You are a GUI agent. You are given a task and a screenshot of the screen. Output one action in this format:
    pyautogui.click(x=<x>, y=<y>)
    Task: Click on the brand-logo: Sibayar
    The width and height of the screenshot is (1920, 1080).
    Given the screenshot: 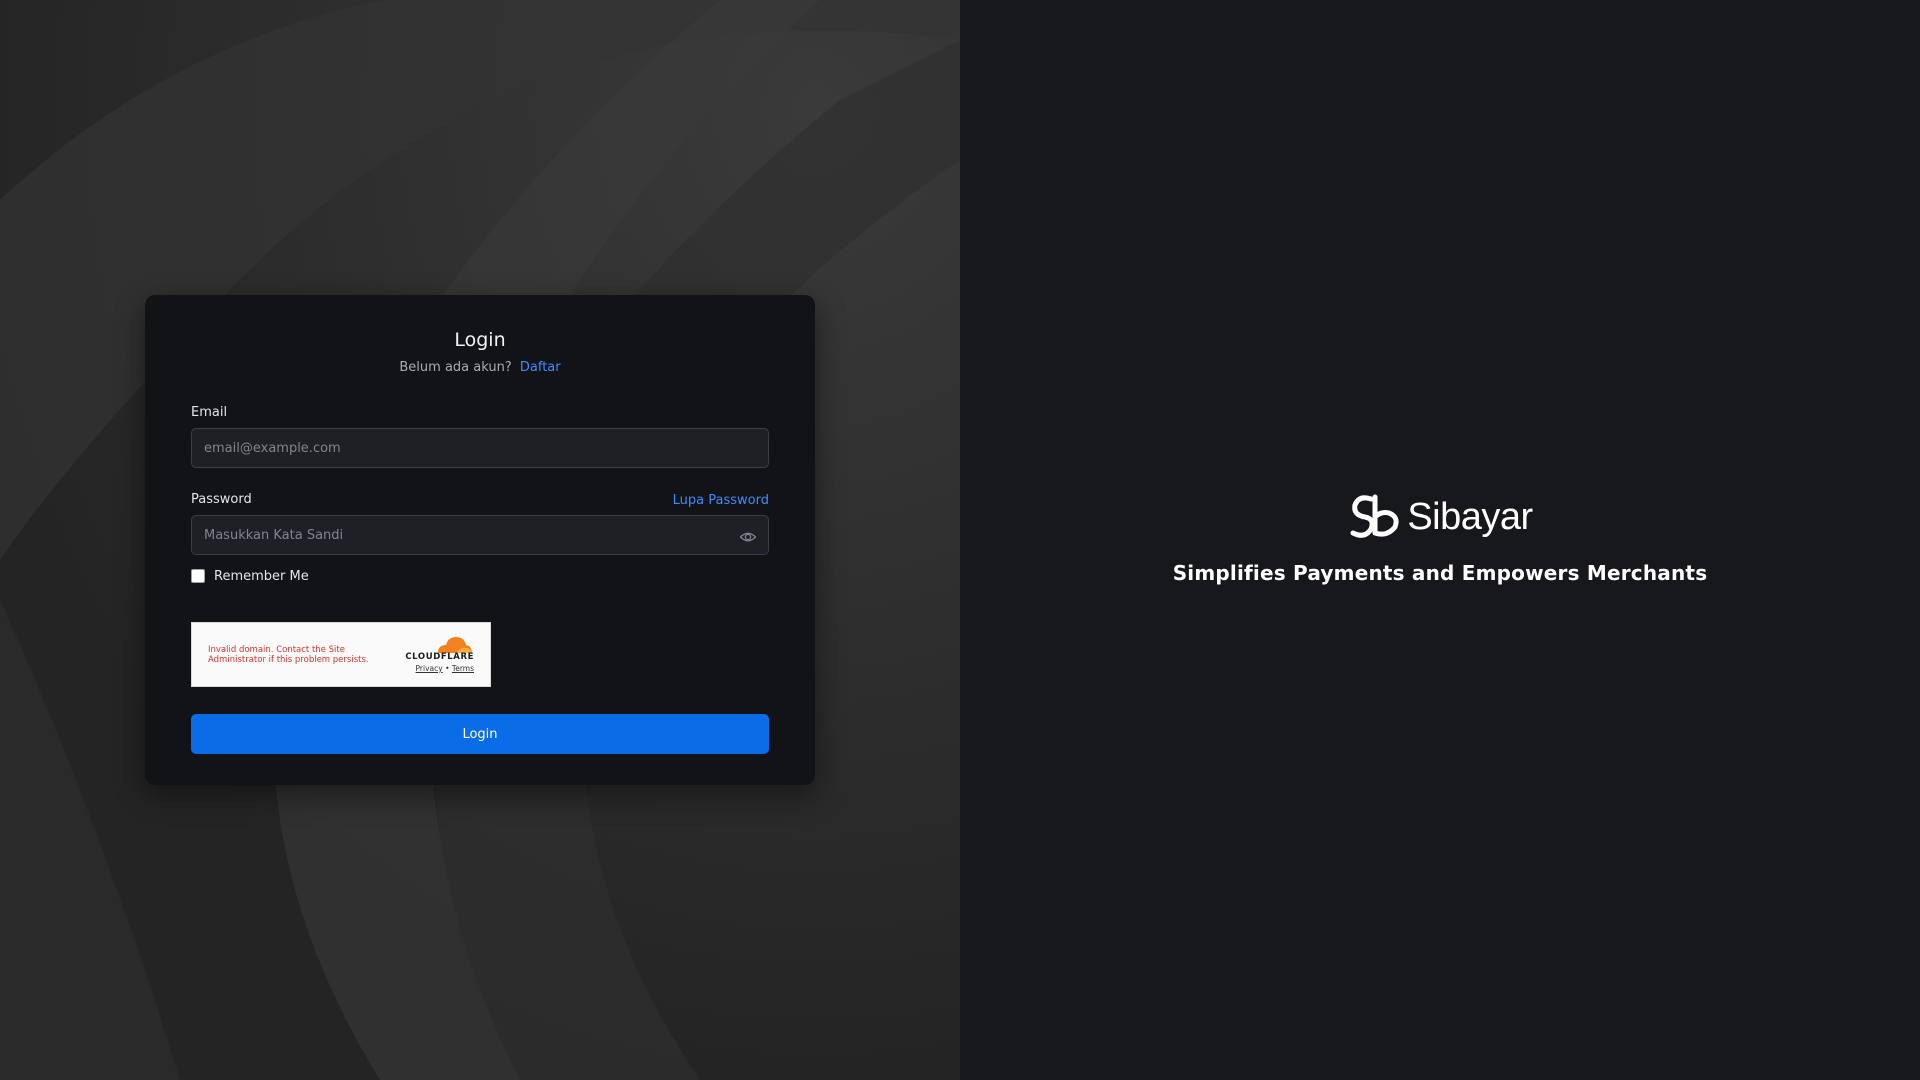 What is the action you would take?
    pyautogui.click(x=1440, y=517)
    